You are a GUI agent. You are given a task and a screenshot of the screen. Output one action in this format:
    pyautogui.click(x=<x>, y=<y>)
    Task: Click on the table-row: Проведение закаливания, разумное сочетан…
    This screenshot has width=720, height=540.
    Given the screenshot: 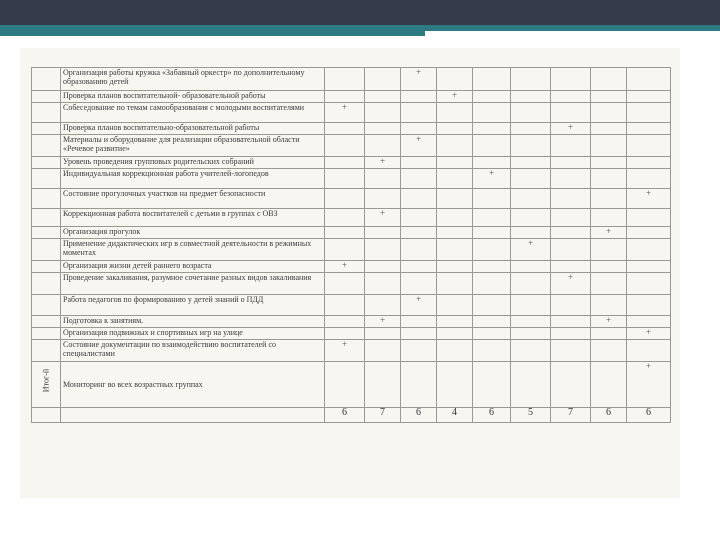 What is the action you would take?
    pyautogui.click(x=351, y=283)
    